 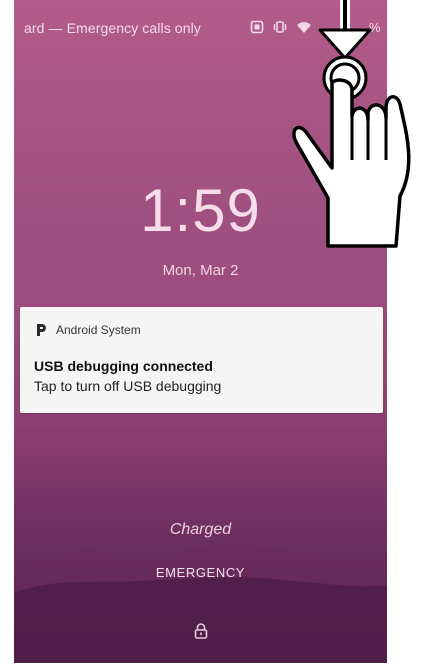 I want to click on notification-app-name: Android System, so click(x=98, y=330).